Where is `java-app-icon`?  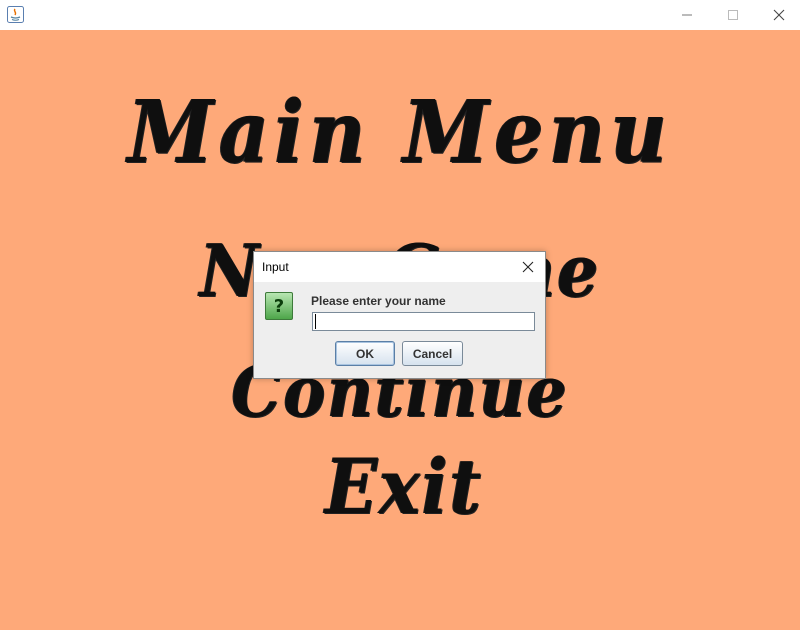 java-app-icon is located at coordinates (15, 14).